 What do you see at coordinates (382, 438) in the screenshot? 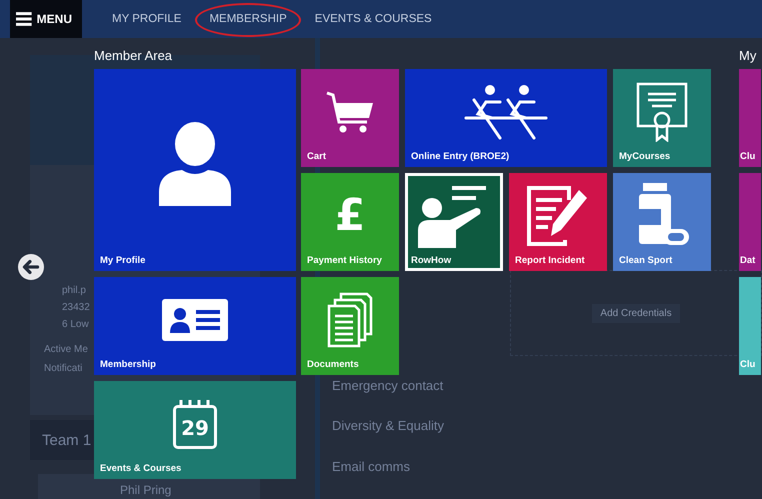
I see `settings-item: Diversity & Equality` at bounding box center [382, 438].